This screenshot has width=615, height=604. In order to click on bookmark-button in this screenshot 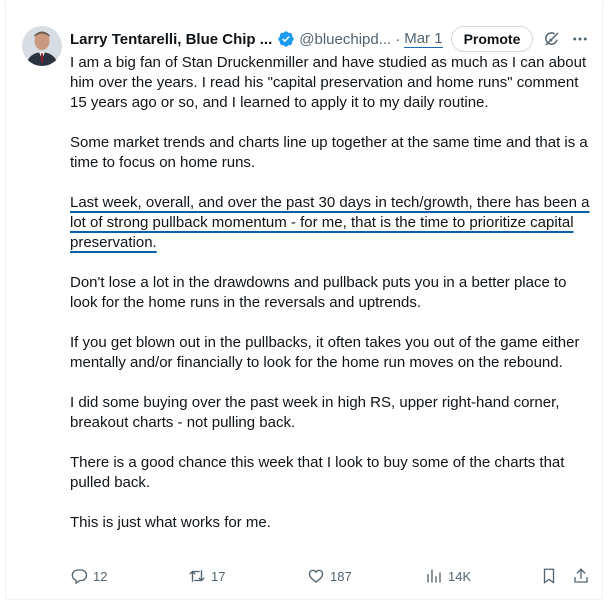, I will do `click(551, 576)`.